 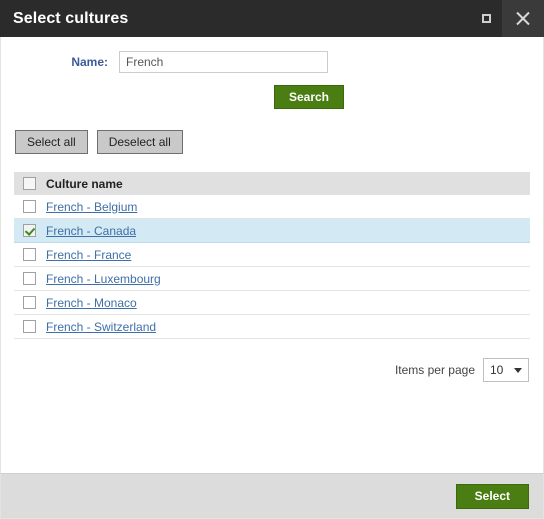 I want to click on table-row: French - Monaco, so click(x=272, y=303).